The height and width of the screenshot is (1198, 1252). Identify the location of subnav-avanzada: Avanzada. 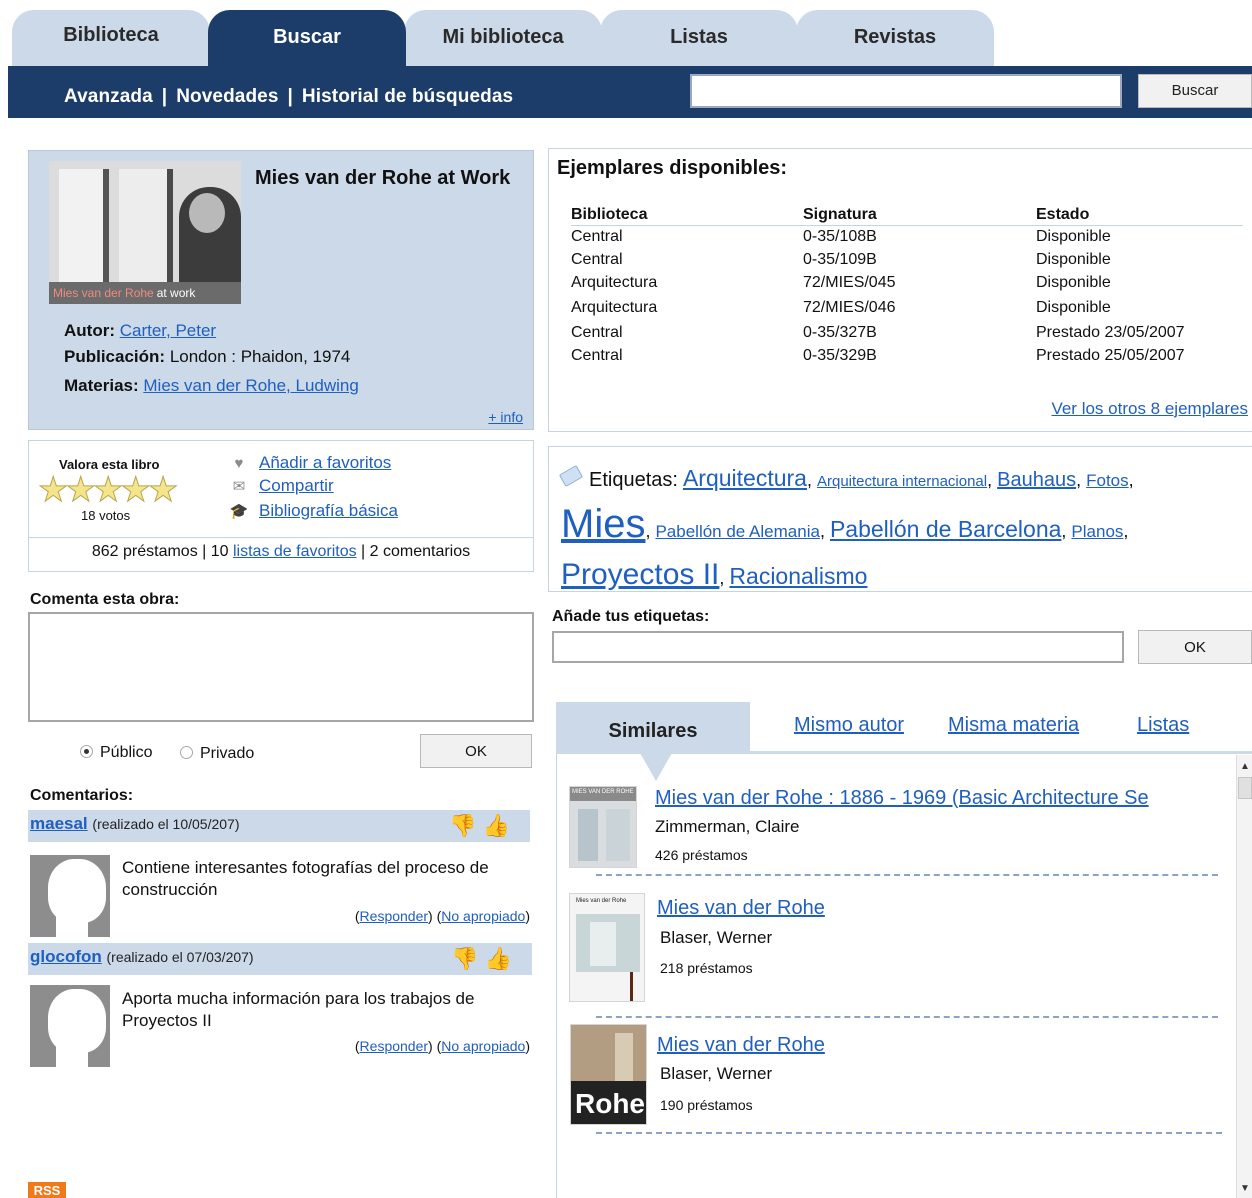
(108, 96).